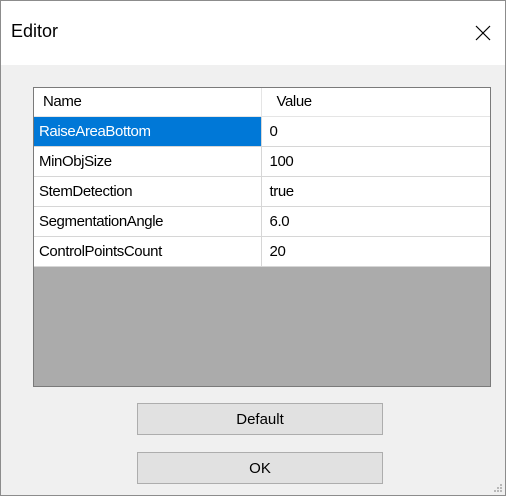 This screenshot has height=496, width=506. I want to click on table-row: MinObjSize 100, so click(262, 161).